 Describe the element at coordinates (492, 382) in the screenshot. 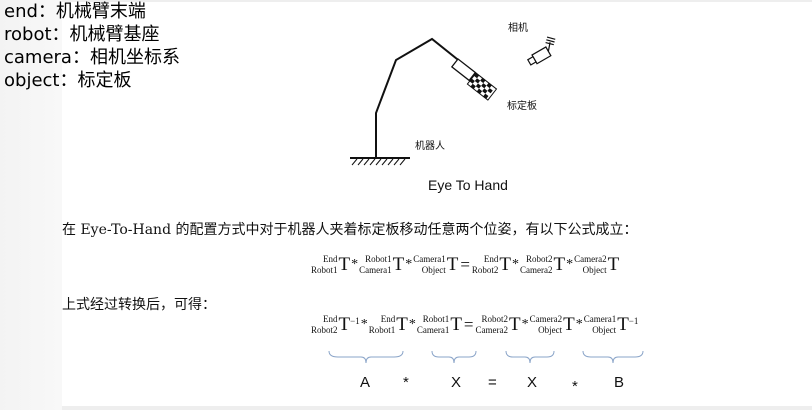

I see `symbol-equals: =` at that location.